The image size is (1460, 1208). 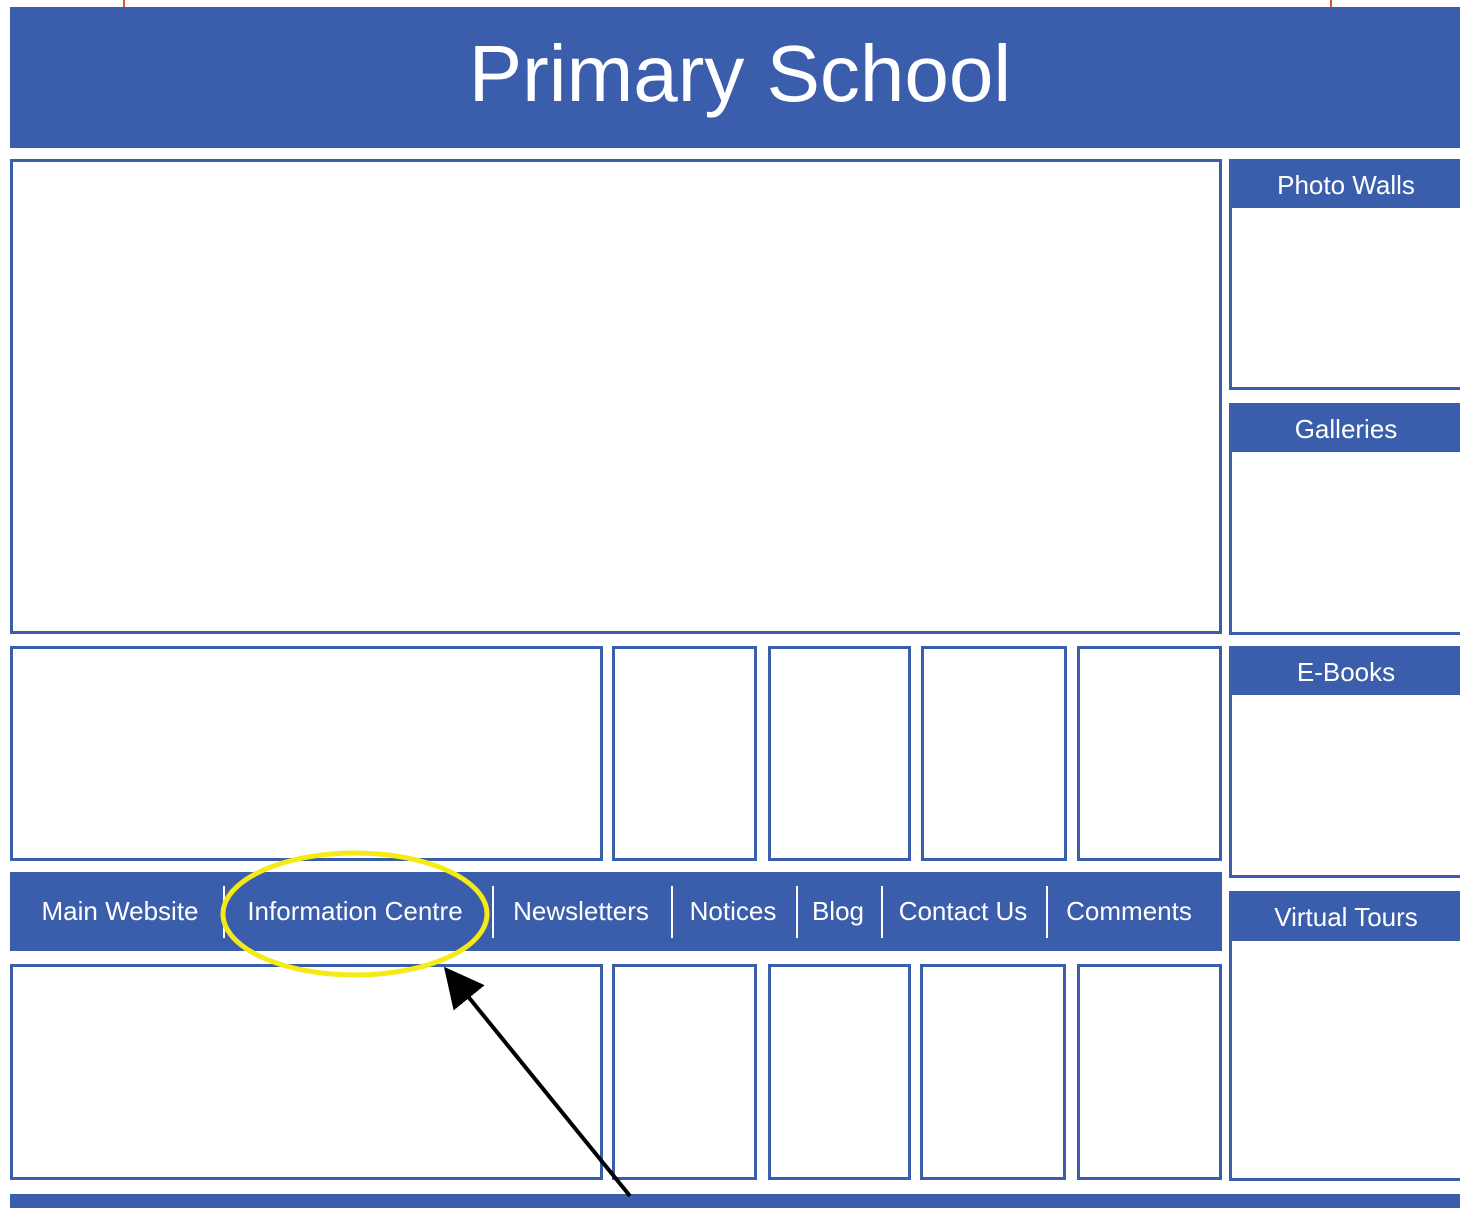 What do you see at coordinates (306, 753) in the screenshot?
I see `content-placeholder-wide-upper` at bounding box center [306, 753].